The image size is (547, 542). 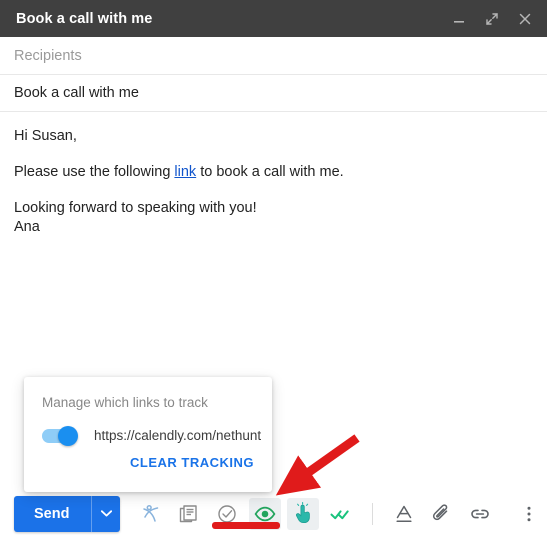 What do you see at coordinates (273, 93) in the screenshot?
I see `subject-field: Book a call with me` at bounding box center [273, 93].